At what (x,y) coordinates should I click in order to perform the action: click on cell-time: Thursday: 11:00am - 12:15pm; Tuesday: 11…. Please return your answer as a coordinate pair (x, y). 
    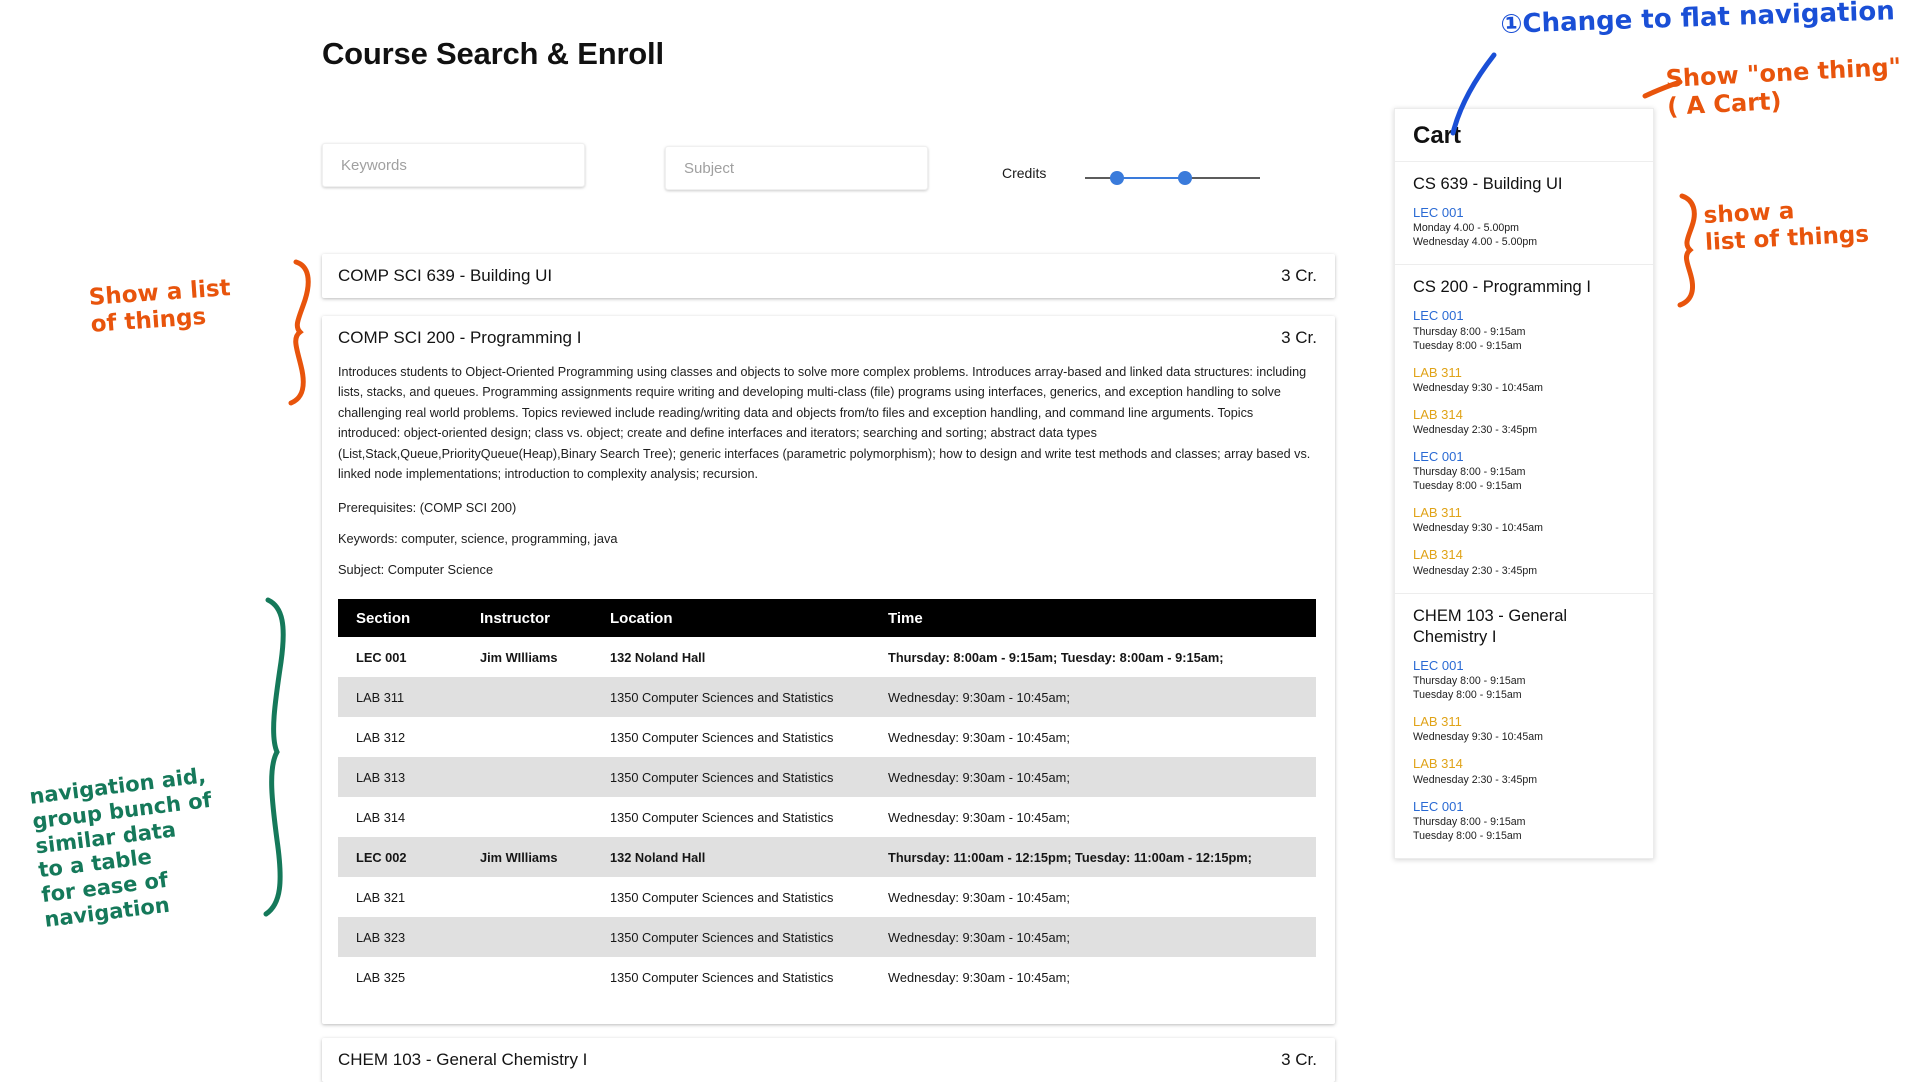
    Looking at the image, I should click on (1093, 857).